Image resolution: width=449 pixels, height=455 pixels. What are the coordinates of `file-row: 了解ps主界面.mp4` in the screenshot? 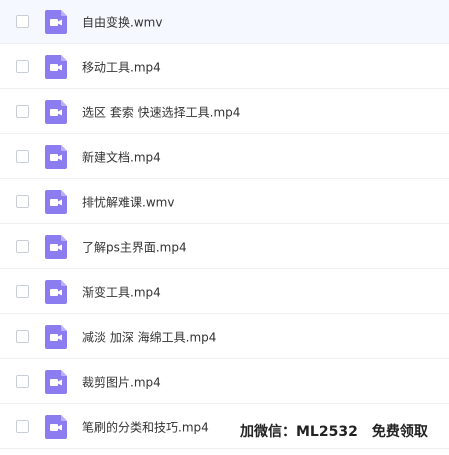 It's located at (224, 247).